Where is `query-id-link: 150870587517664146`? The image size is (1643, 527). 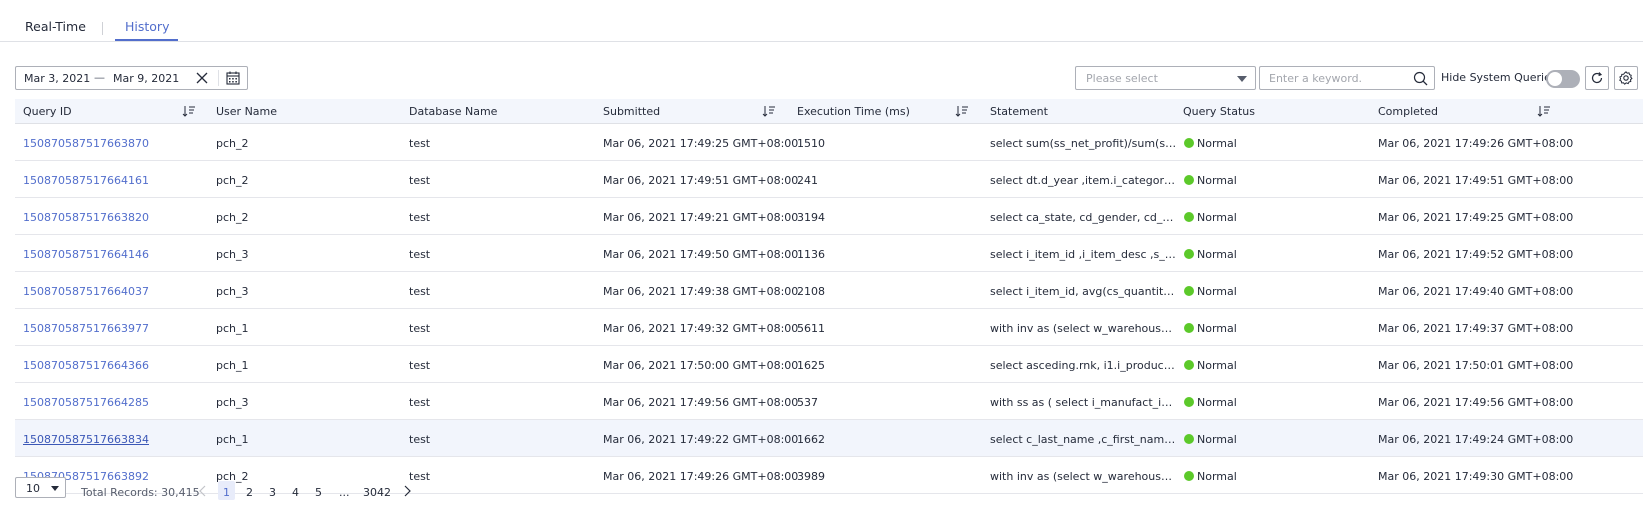 query-id-link: 150870587517664146 is located at coordinates (86, 254).